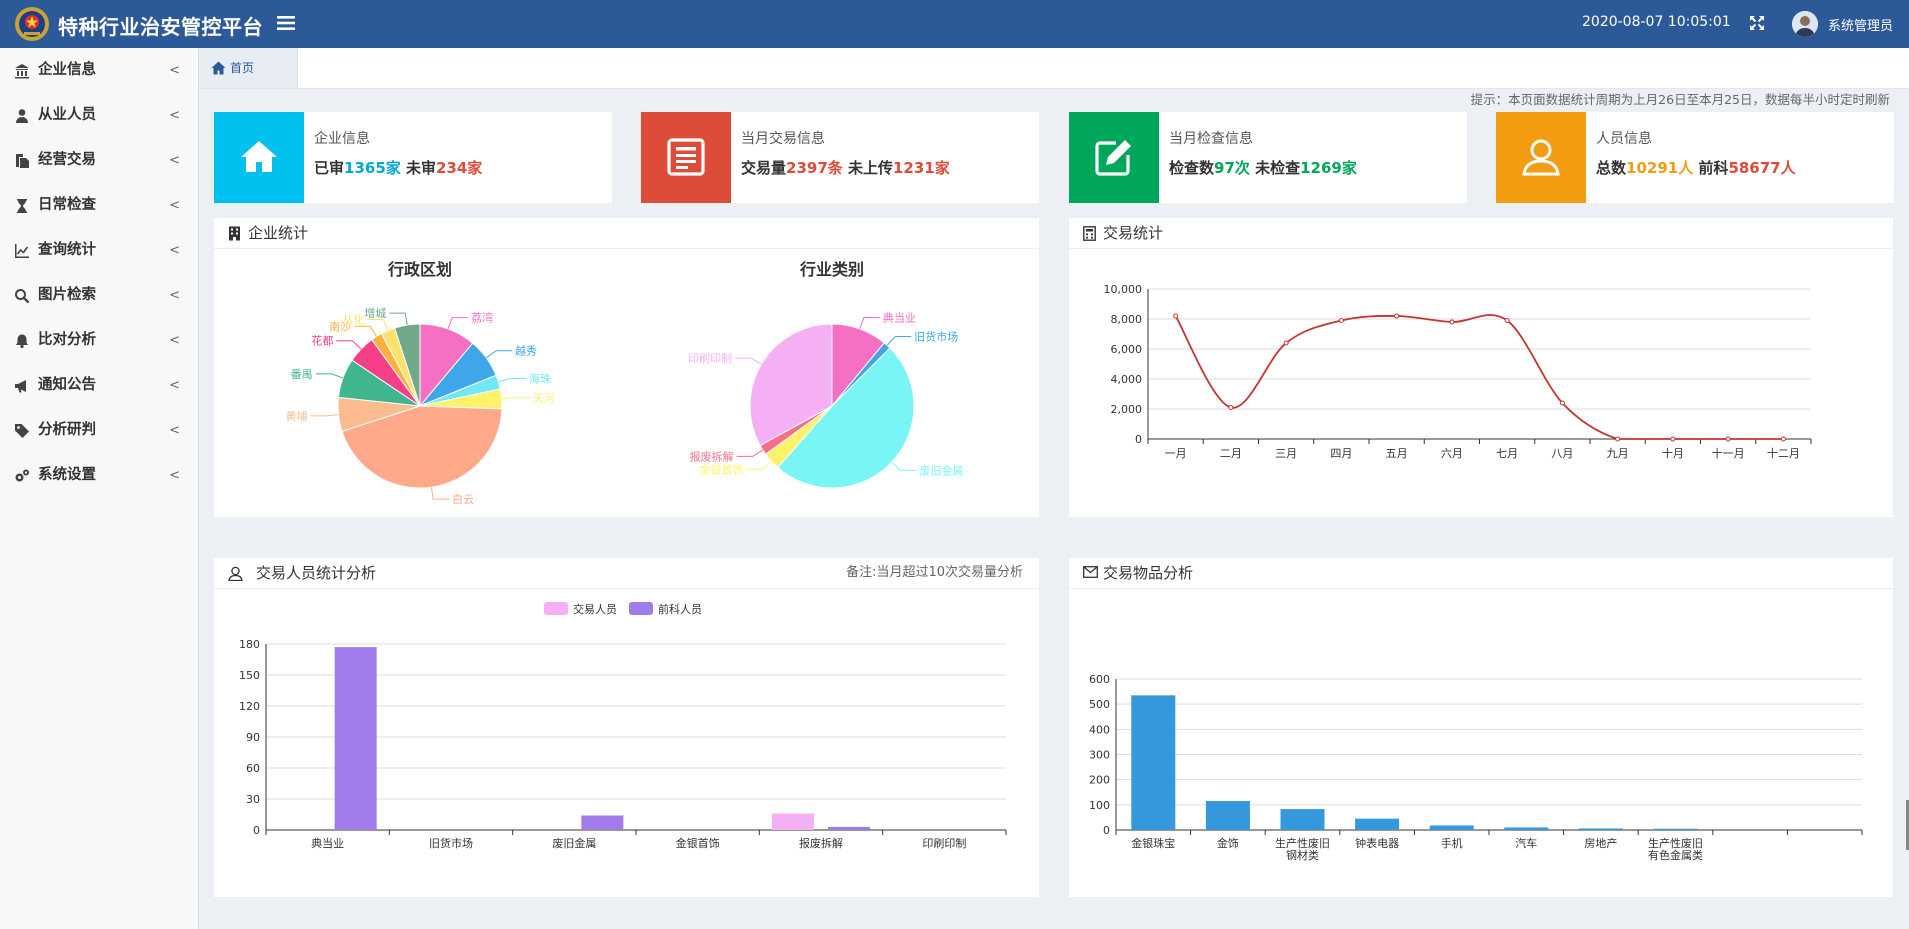  I want to click on sidebar-item-inspection: 日常检查 <, so click(99, 205).